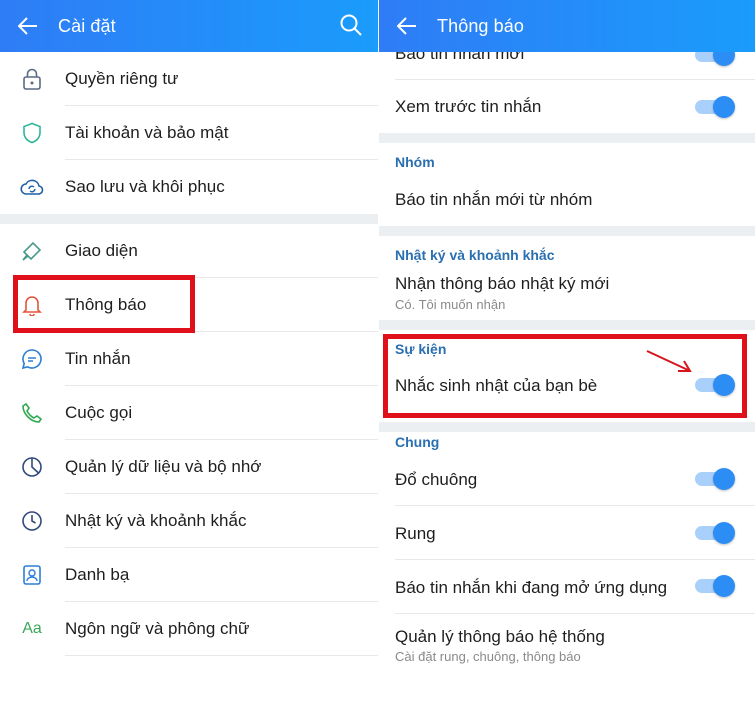 Image resolution: width=755 pixels, height=707 pixels. Describe the element at coordinates (87, 25) in the screenshot. I see `settings-title: Cài đặt` at that location.